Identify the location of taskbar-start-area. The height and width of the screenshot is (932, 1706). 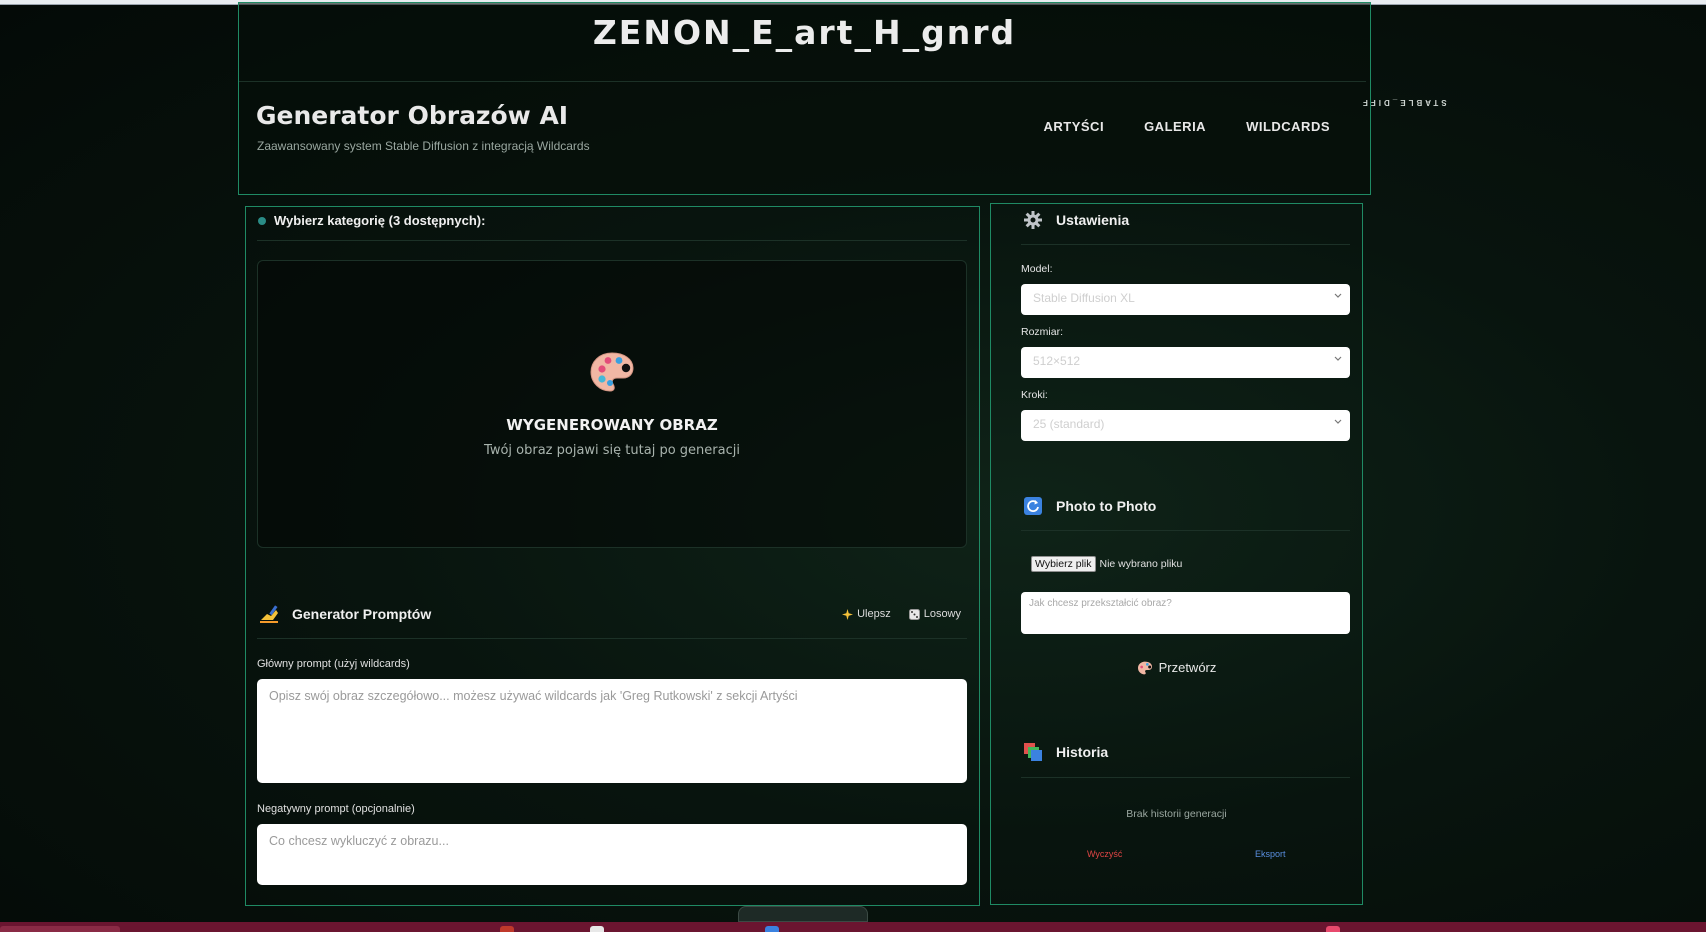
(60, 929).